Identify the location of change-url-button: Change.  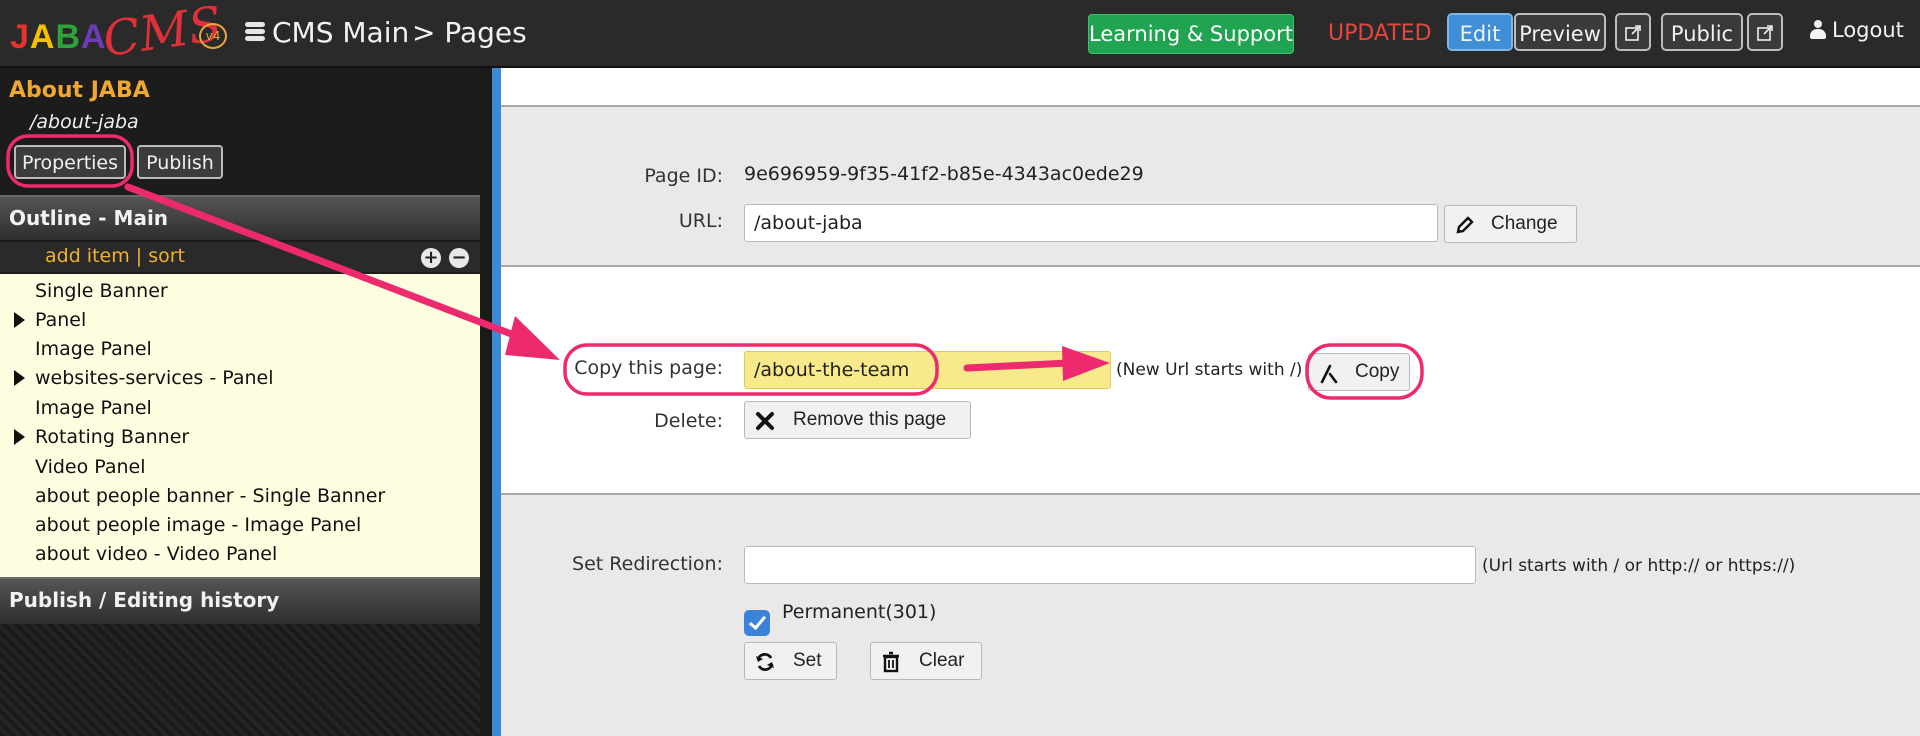
(1510, 224).